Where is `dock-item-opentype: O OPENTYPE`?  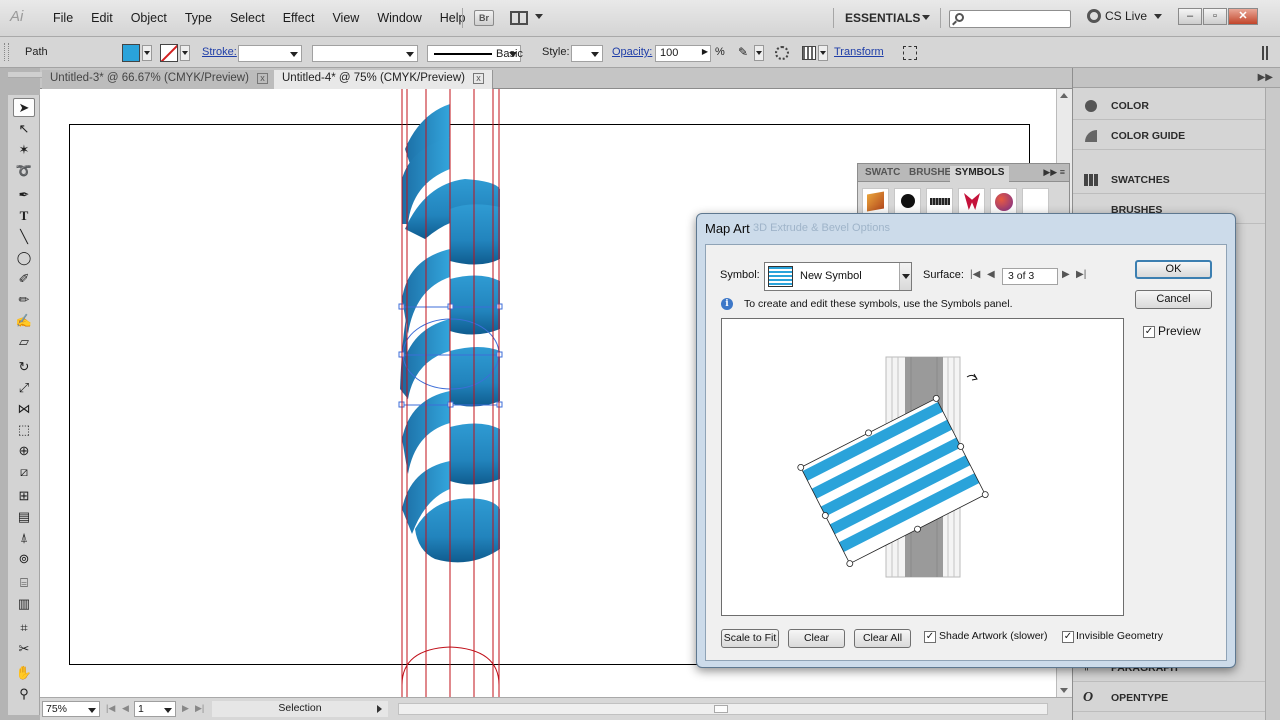
dock-item-opentype: O OPENTYPE is located at coordinates (1169, 698).